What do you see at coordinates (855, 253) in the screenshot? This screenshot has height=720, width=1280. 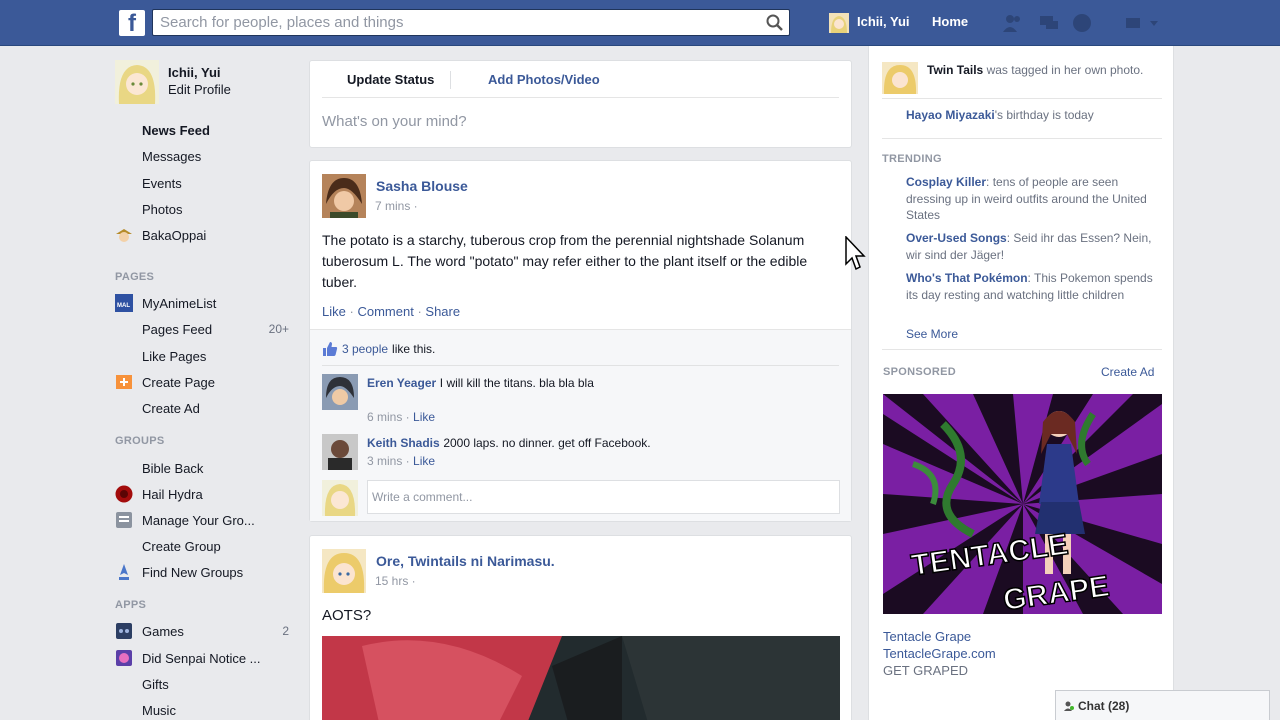 I see `mouse-cursor-icon` at bounding box center [855, 253].